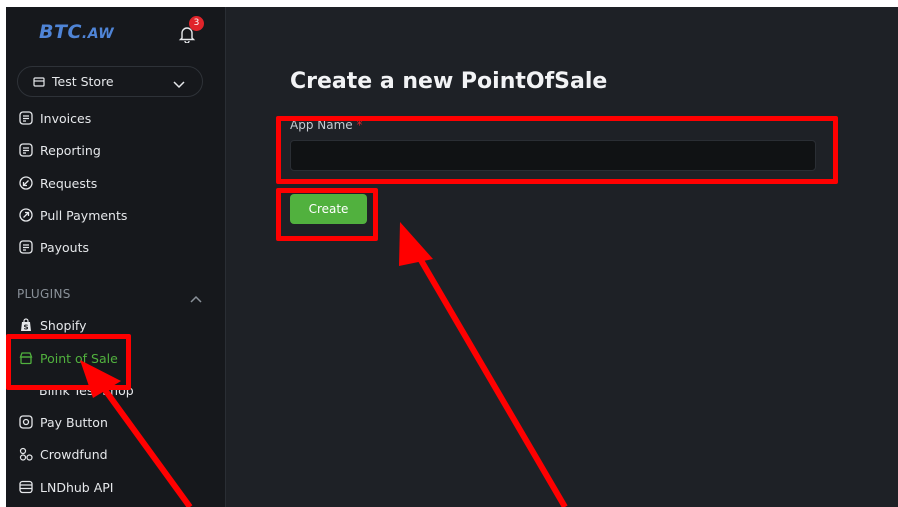 The width and height of the screenshot is (898, 507). I want to click on nav-item-shopify: S Shopify, so click(53, 325).